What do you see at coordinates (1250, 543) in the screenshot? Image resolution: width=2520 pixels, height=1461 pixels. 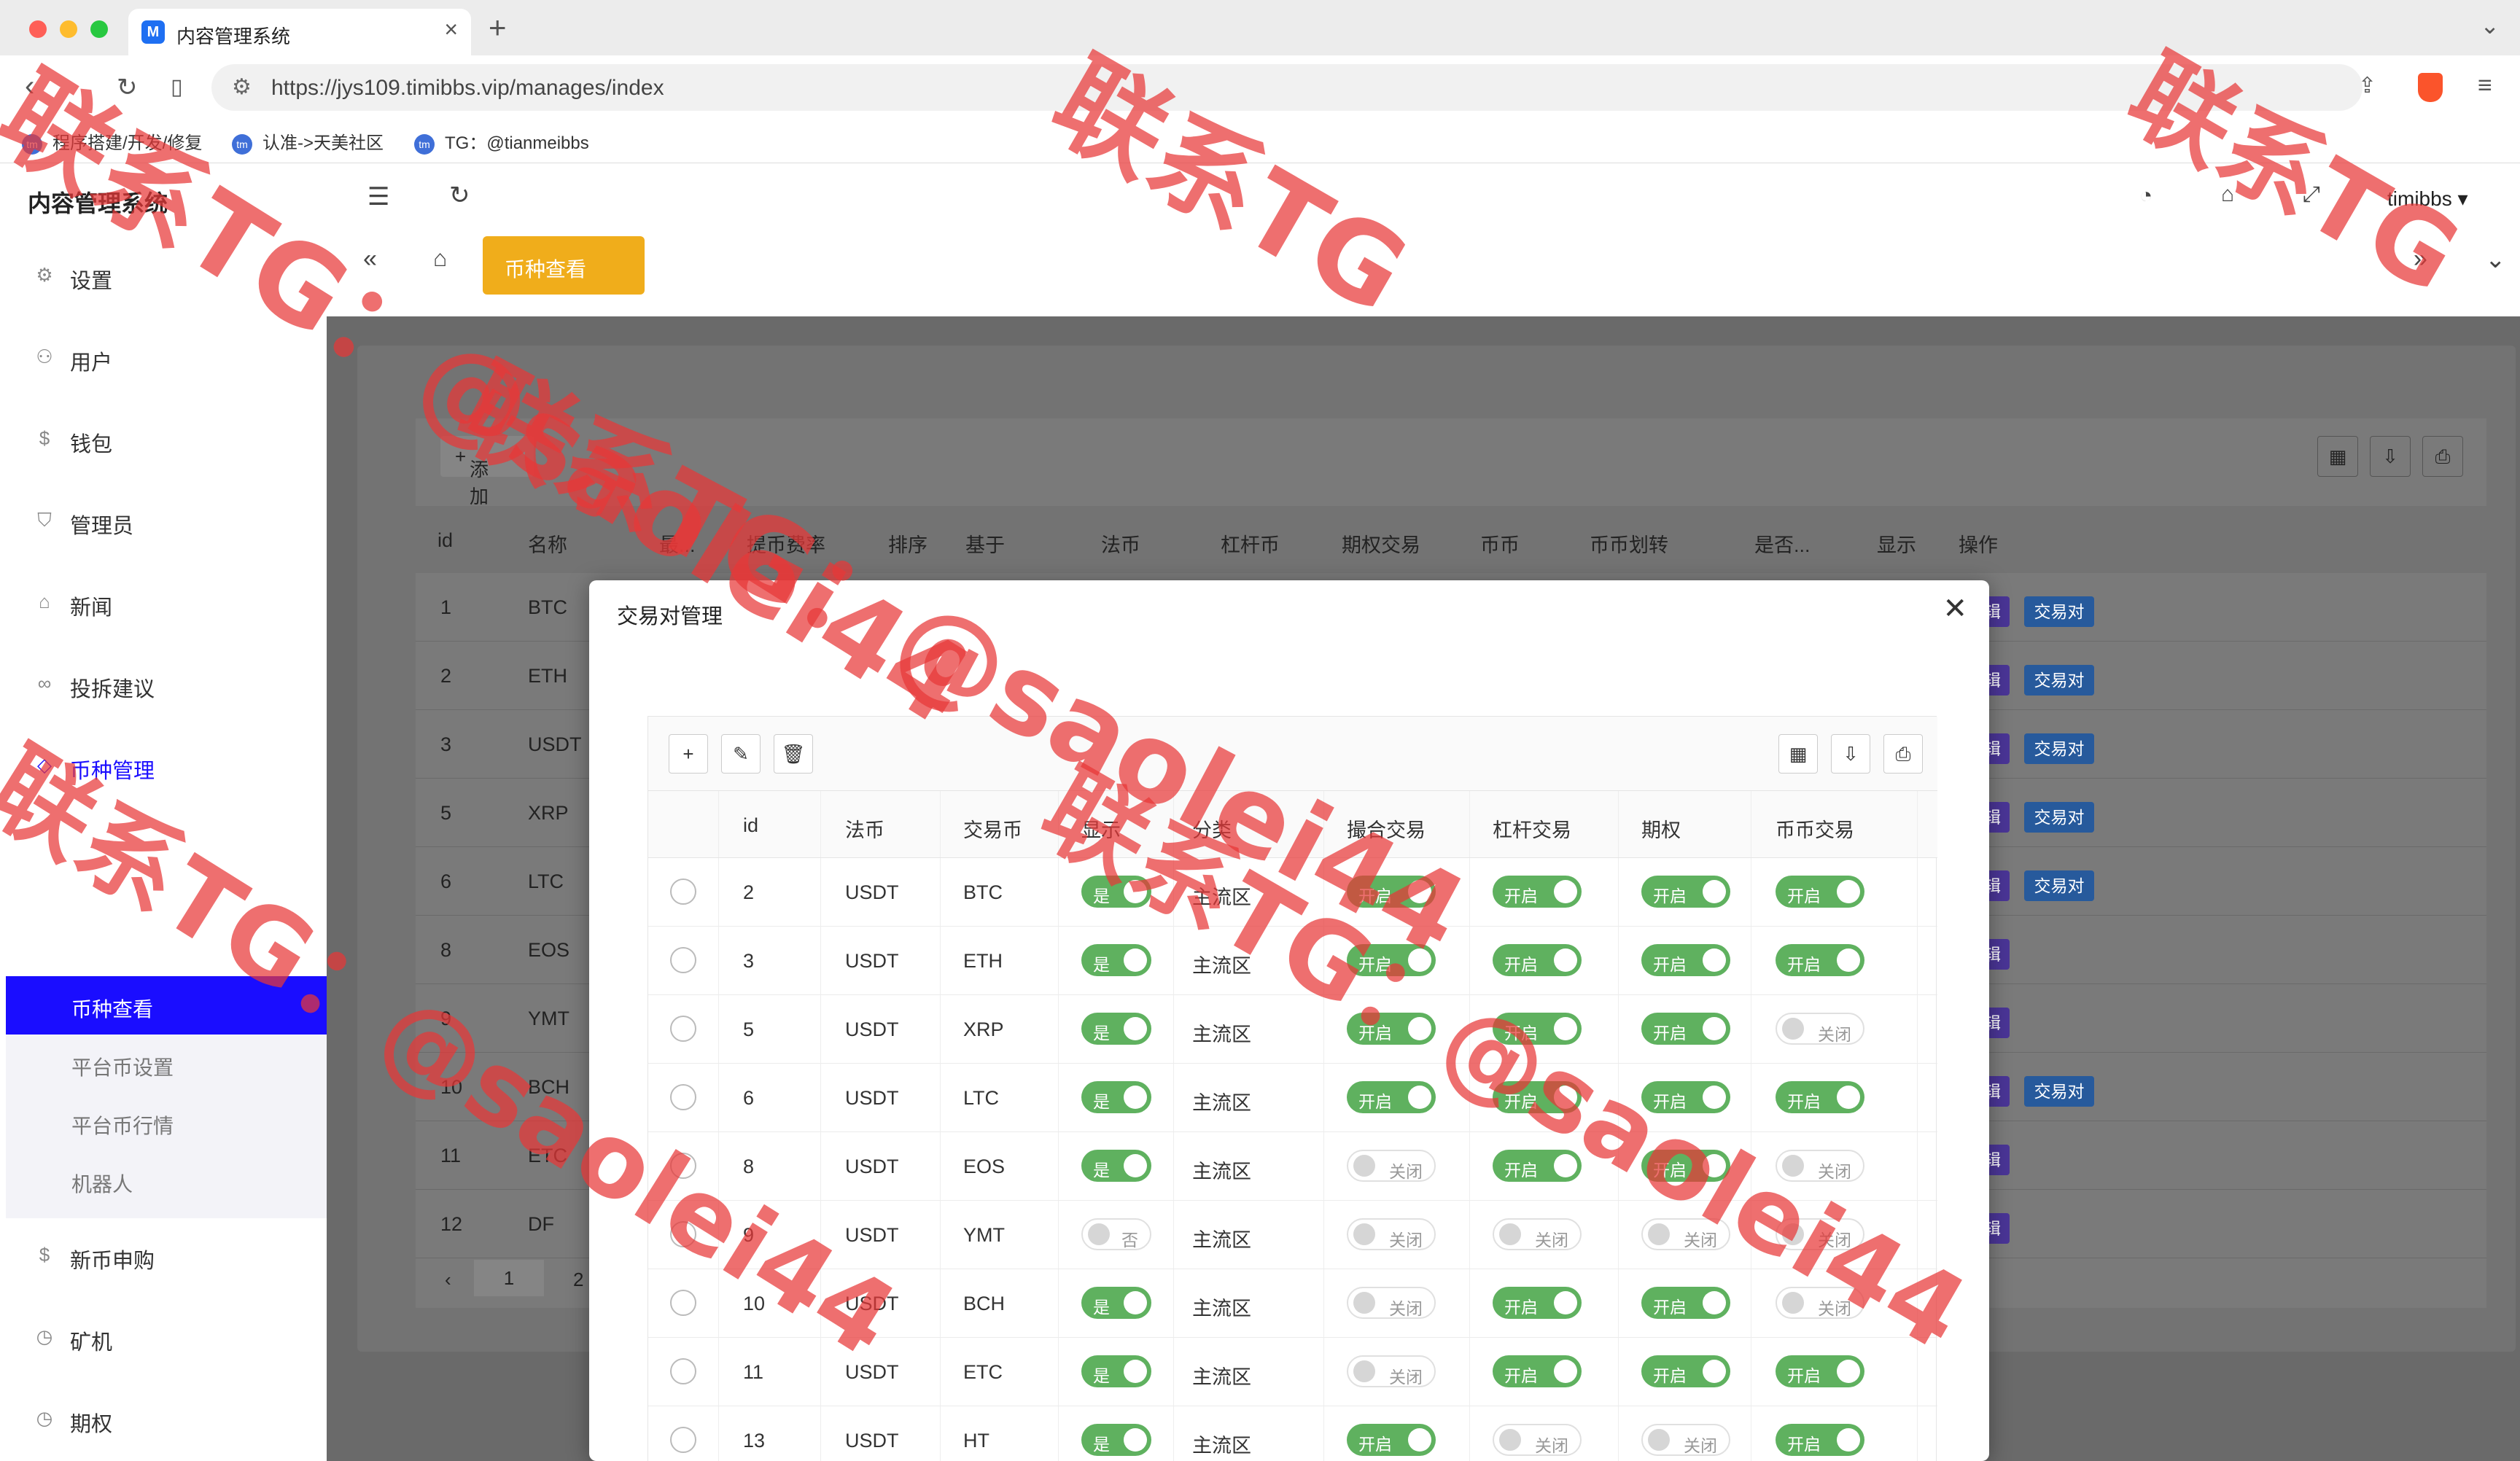 I see `column-header: 杠杆币` at bounding box center [1250, 543].